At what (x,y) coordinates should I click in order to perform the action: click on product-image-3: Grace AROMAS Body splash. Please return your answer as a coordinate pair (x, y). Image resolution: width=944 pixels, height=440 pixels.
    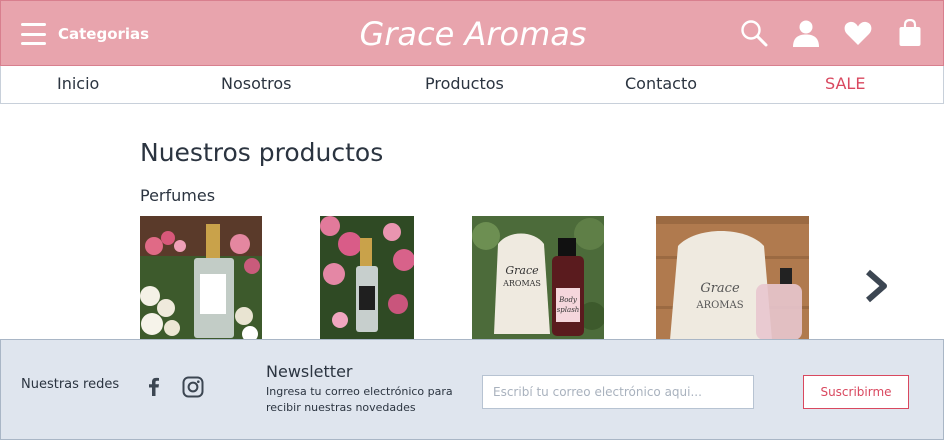
    Looking at the image, I should click on (538, 278).